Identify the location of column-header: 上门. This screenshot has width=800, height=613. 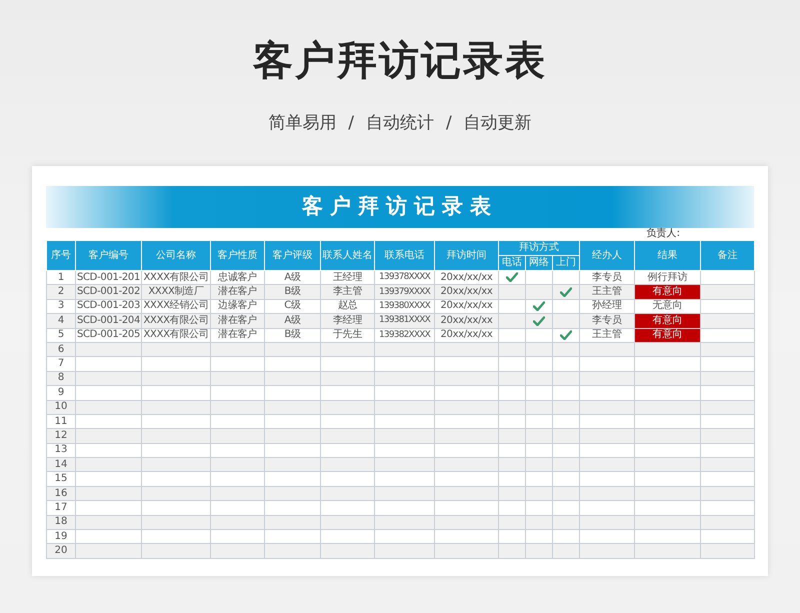
(566, 263).